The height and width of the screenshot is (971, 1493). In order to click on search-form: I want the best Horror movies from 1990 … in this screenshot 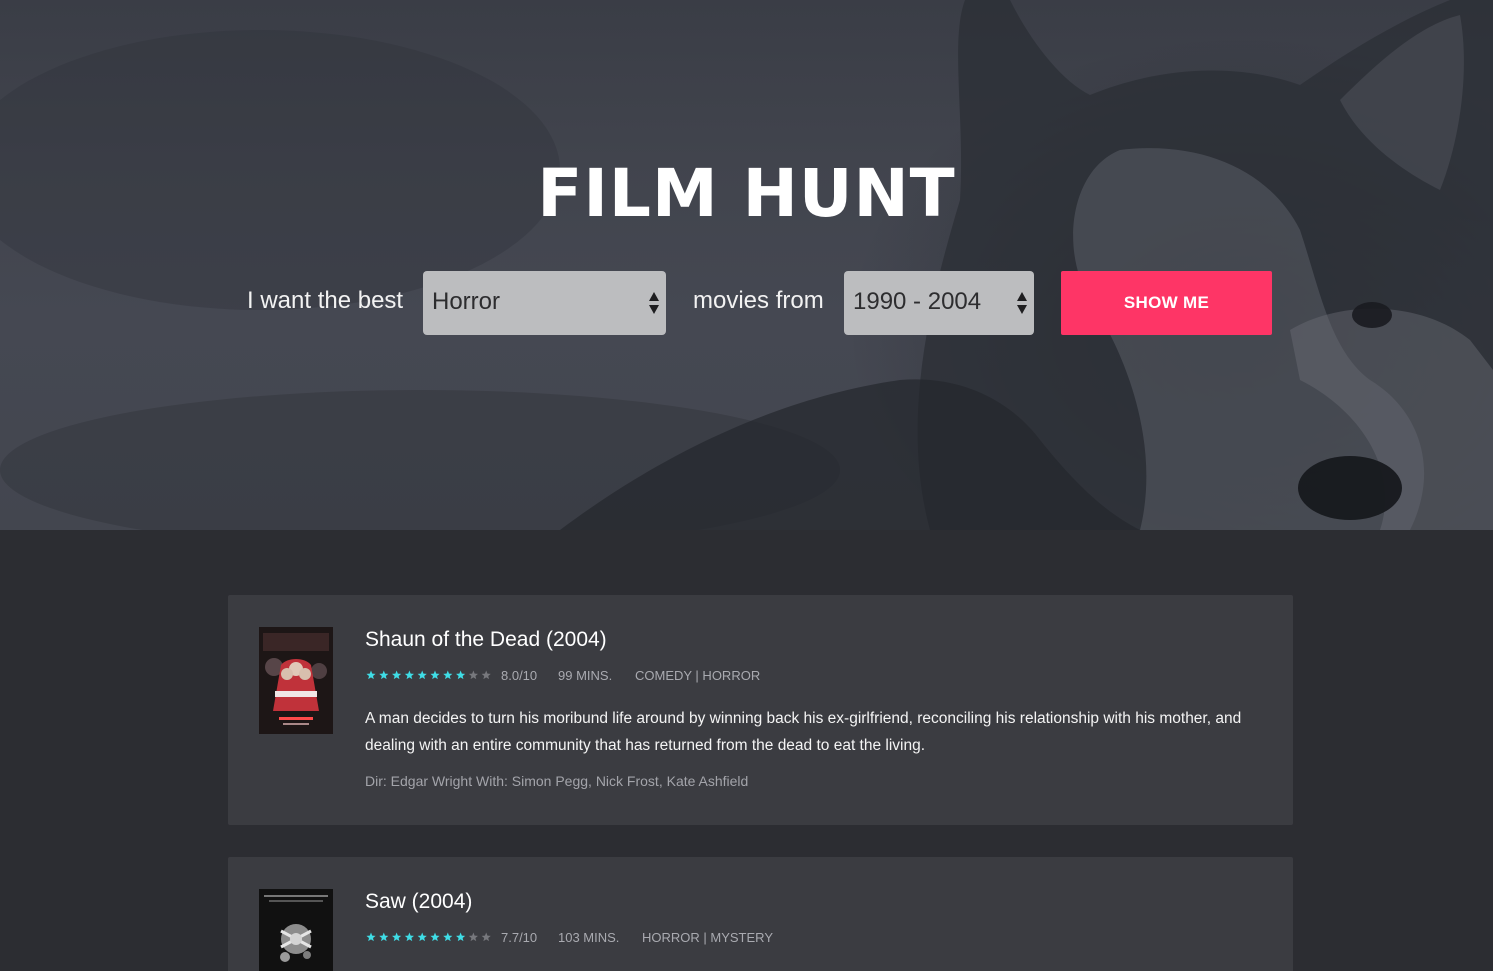, I will do `click(746, 303)`.